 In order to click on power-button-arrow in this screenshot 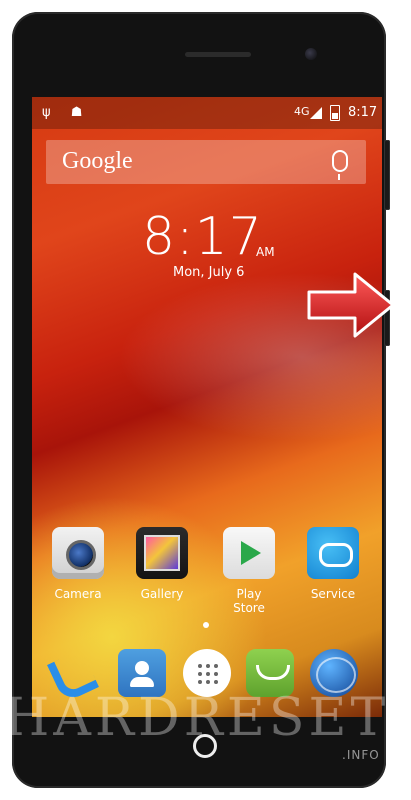, I will do `click(351, 305)`.